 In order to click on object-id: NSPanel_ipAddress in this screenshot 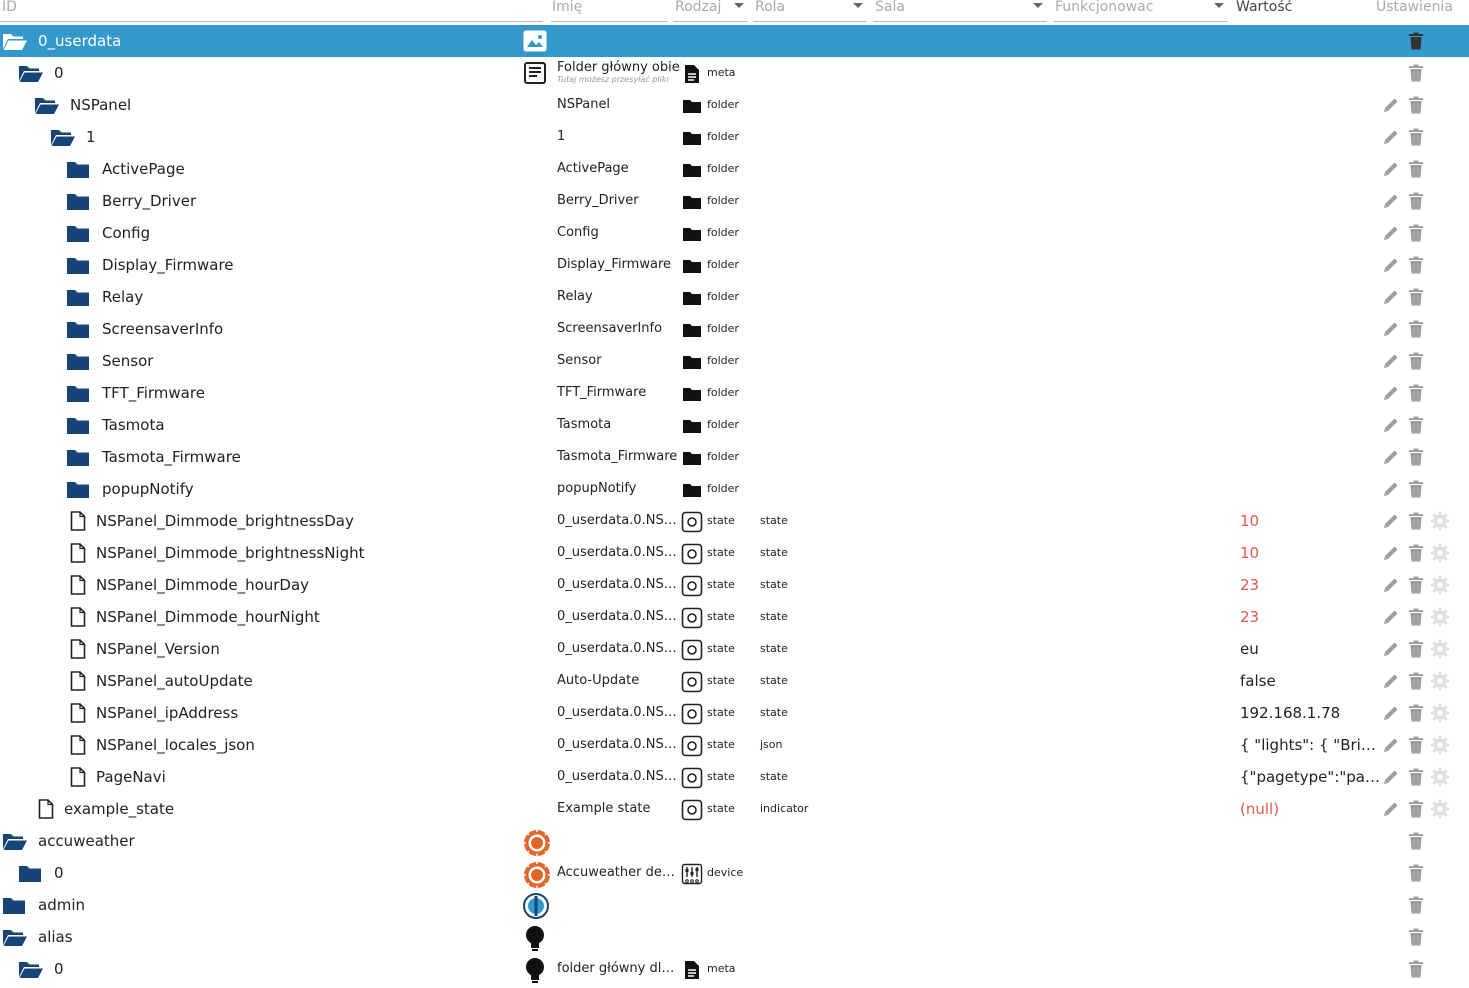, I will do `click(167, 713)`.